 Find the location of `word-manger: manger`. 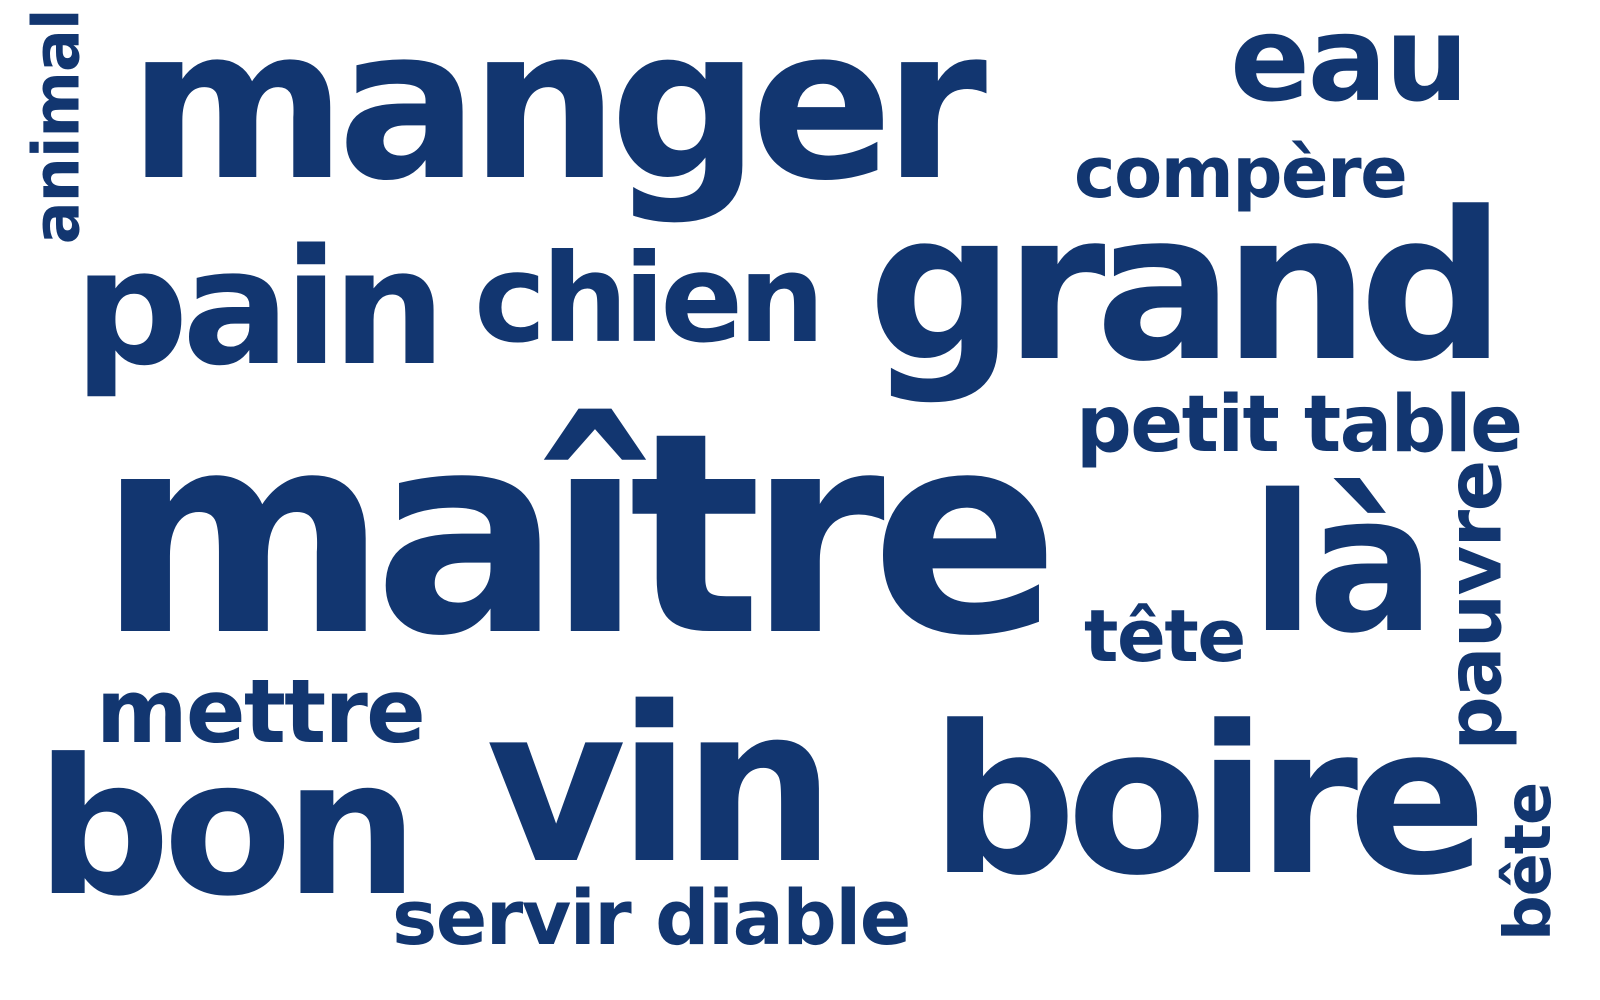

word-manger: manger is located at coordinates (557, 113).